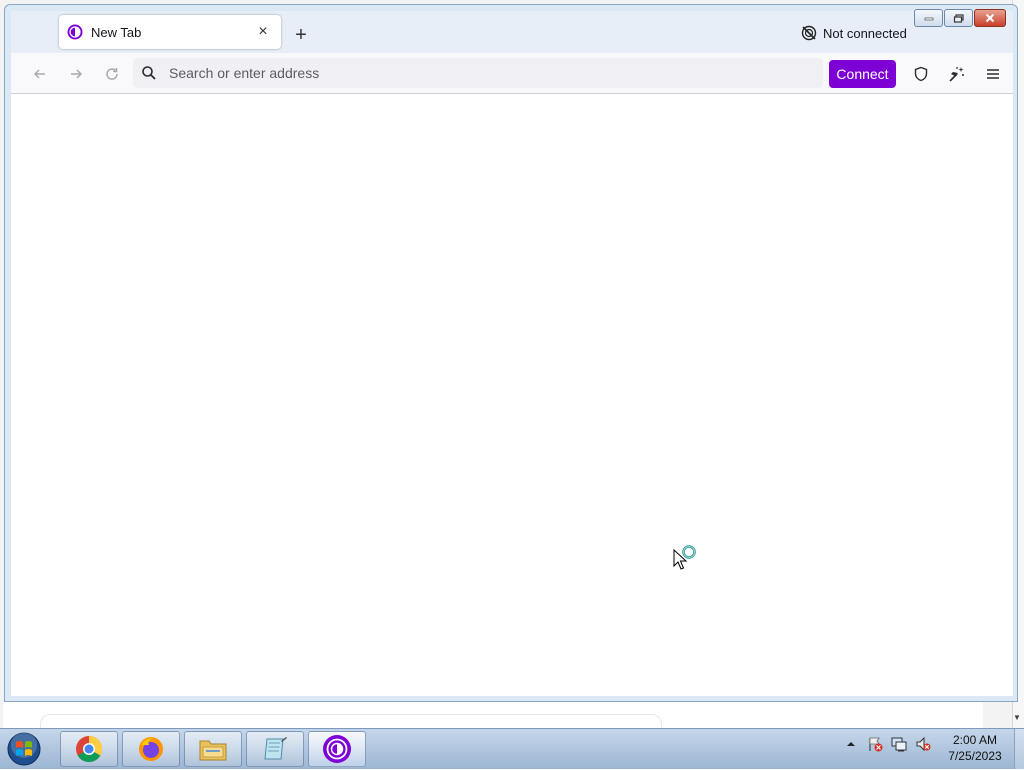 This screenshot has width=1024, height=770. I want to click on busy-cursor-icon, so click(685, 559).